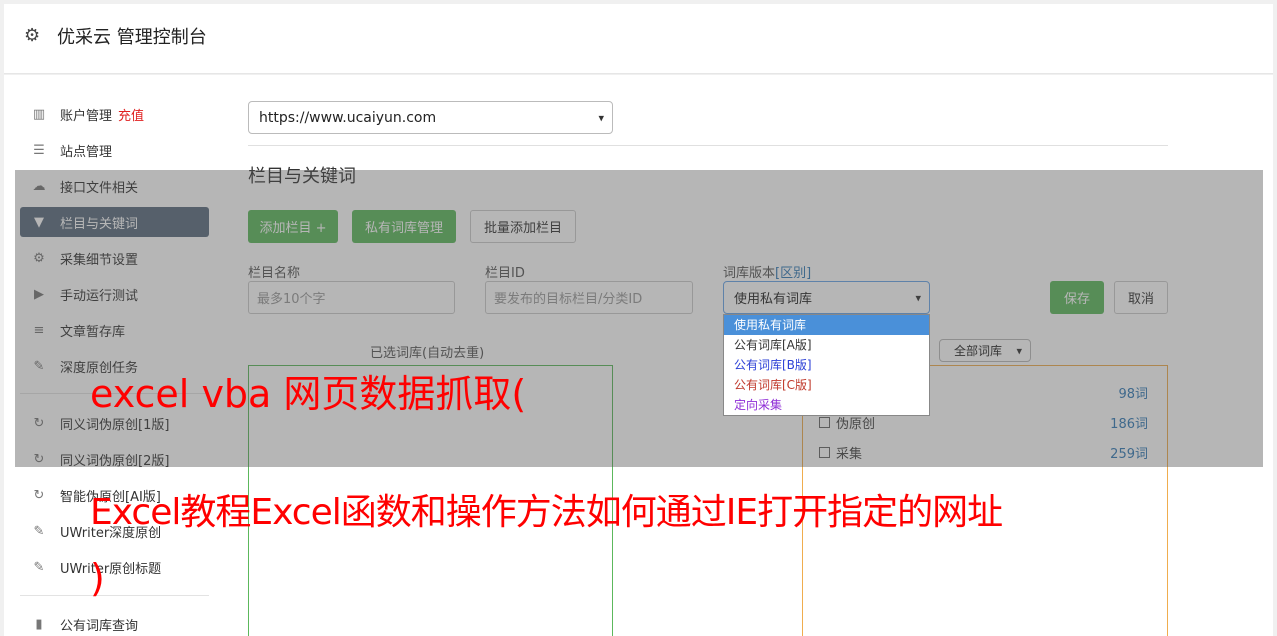 The height and width of the screenshot is (636, 1277). I want to click on site-select: https://www.ucaiyun.com ▾, so click(430, 117).